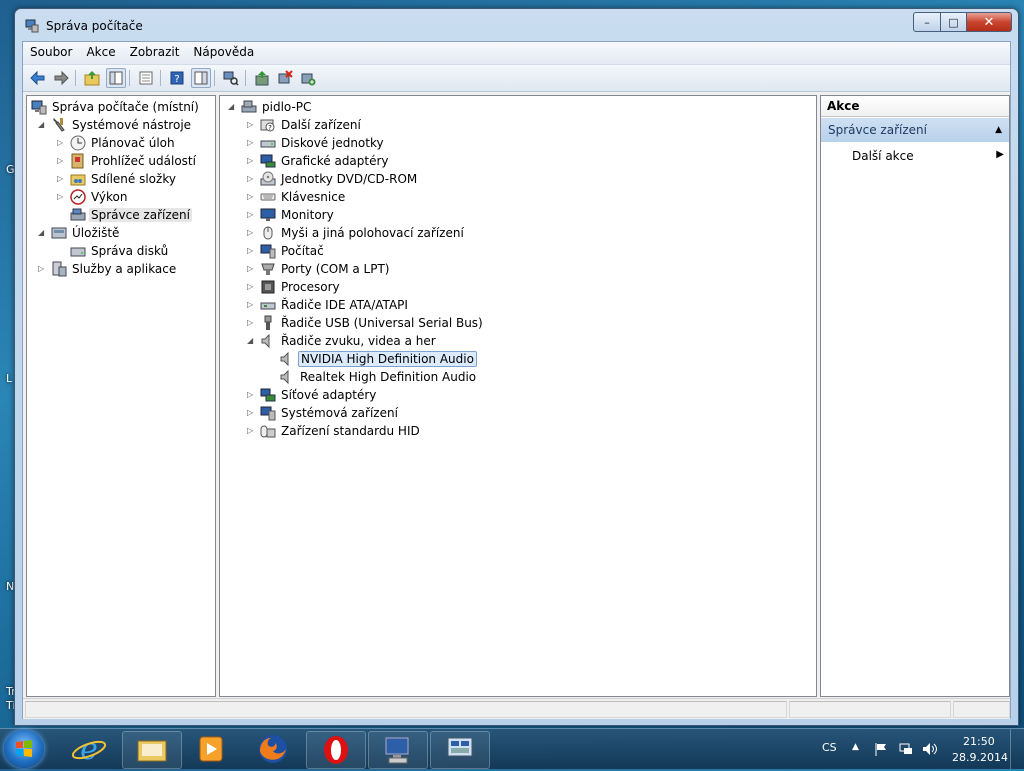 This screenshot has height=771, width=1024. I want to click on add-legacy-device-icon, so click(308, 78).